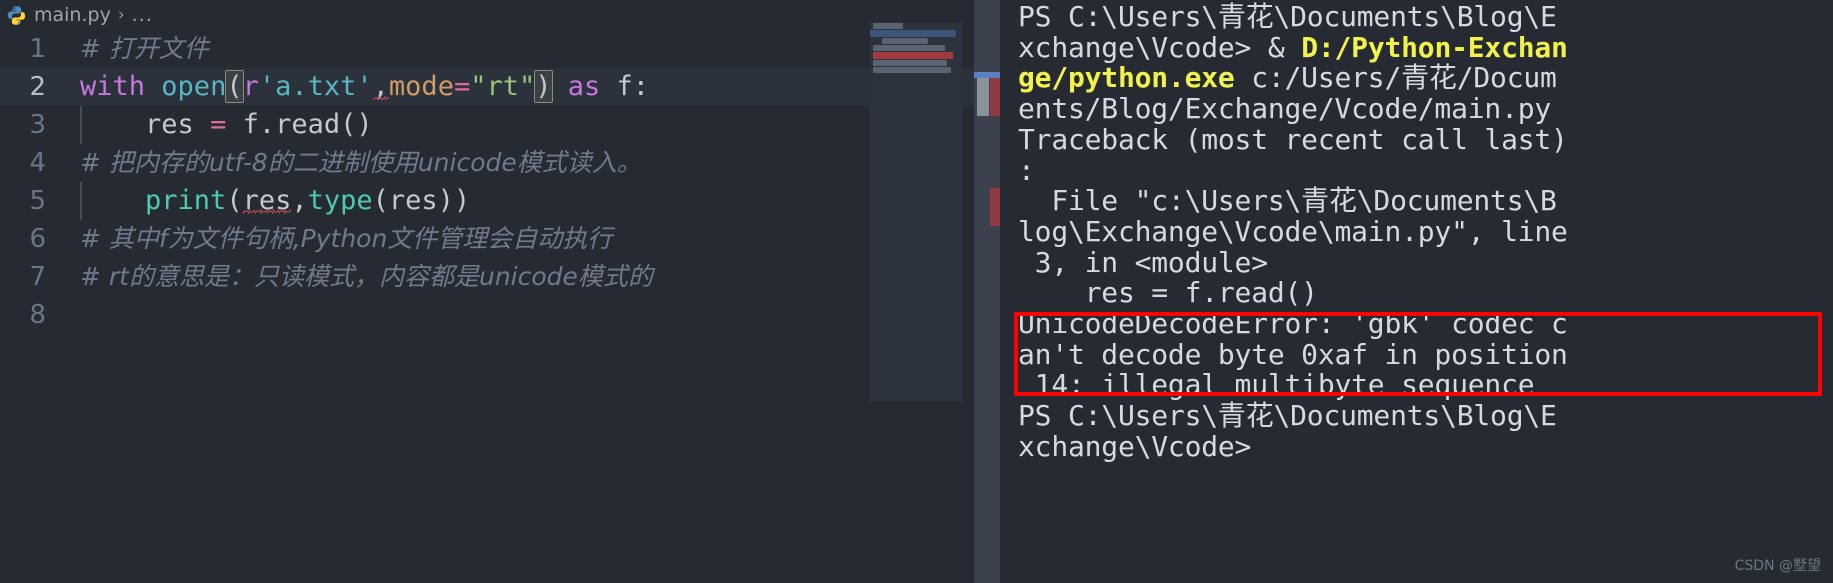 The image size is (1833, 583). Describe the element at coordinates (366, 276) in the screenshot. I see `line-content: # rt的意思是：只读模式，内容都是unicode模式的` at that location.